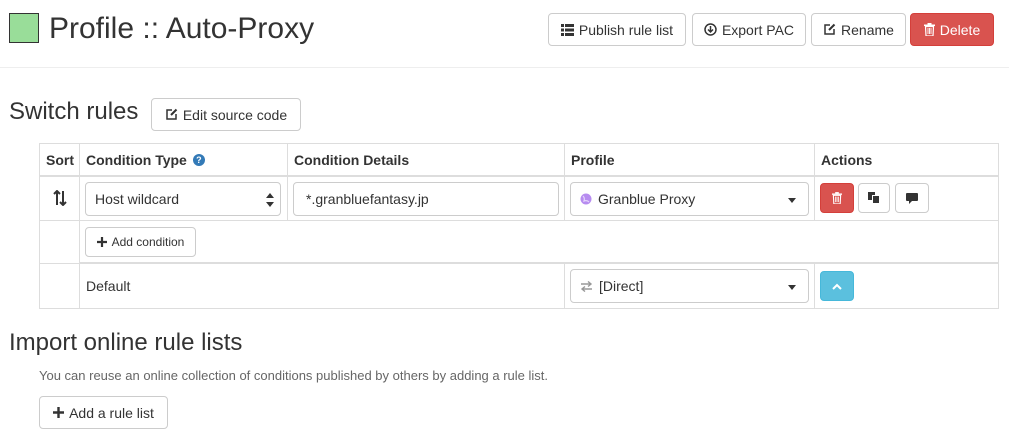  Describe the element at coordinates (906, 160) in the screenshot. I see `column-header-actions: Actions` at that location.